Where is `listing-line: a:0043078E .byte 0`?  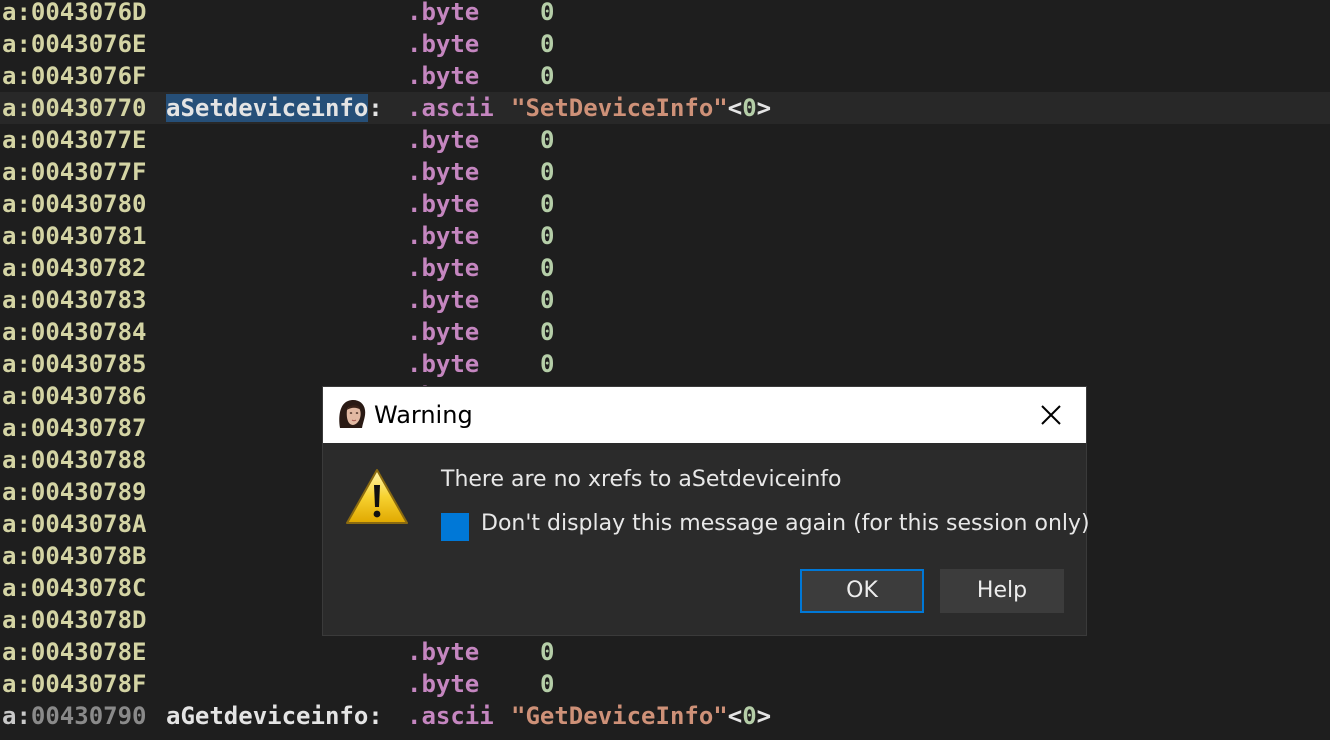
listing-line: a:0043078E .byte 0 is located at coordinates (665, 652).